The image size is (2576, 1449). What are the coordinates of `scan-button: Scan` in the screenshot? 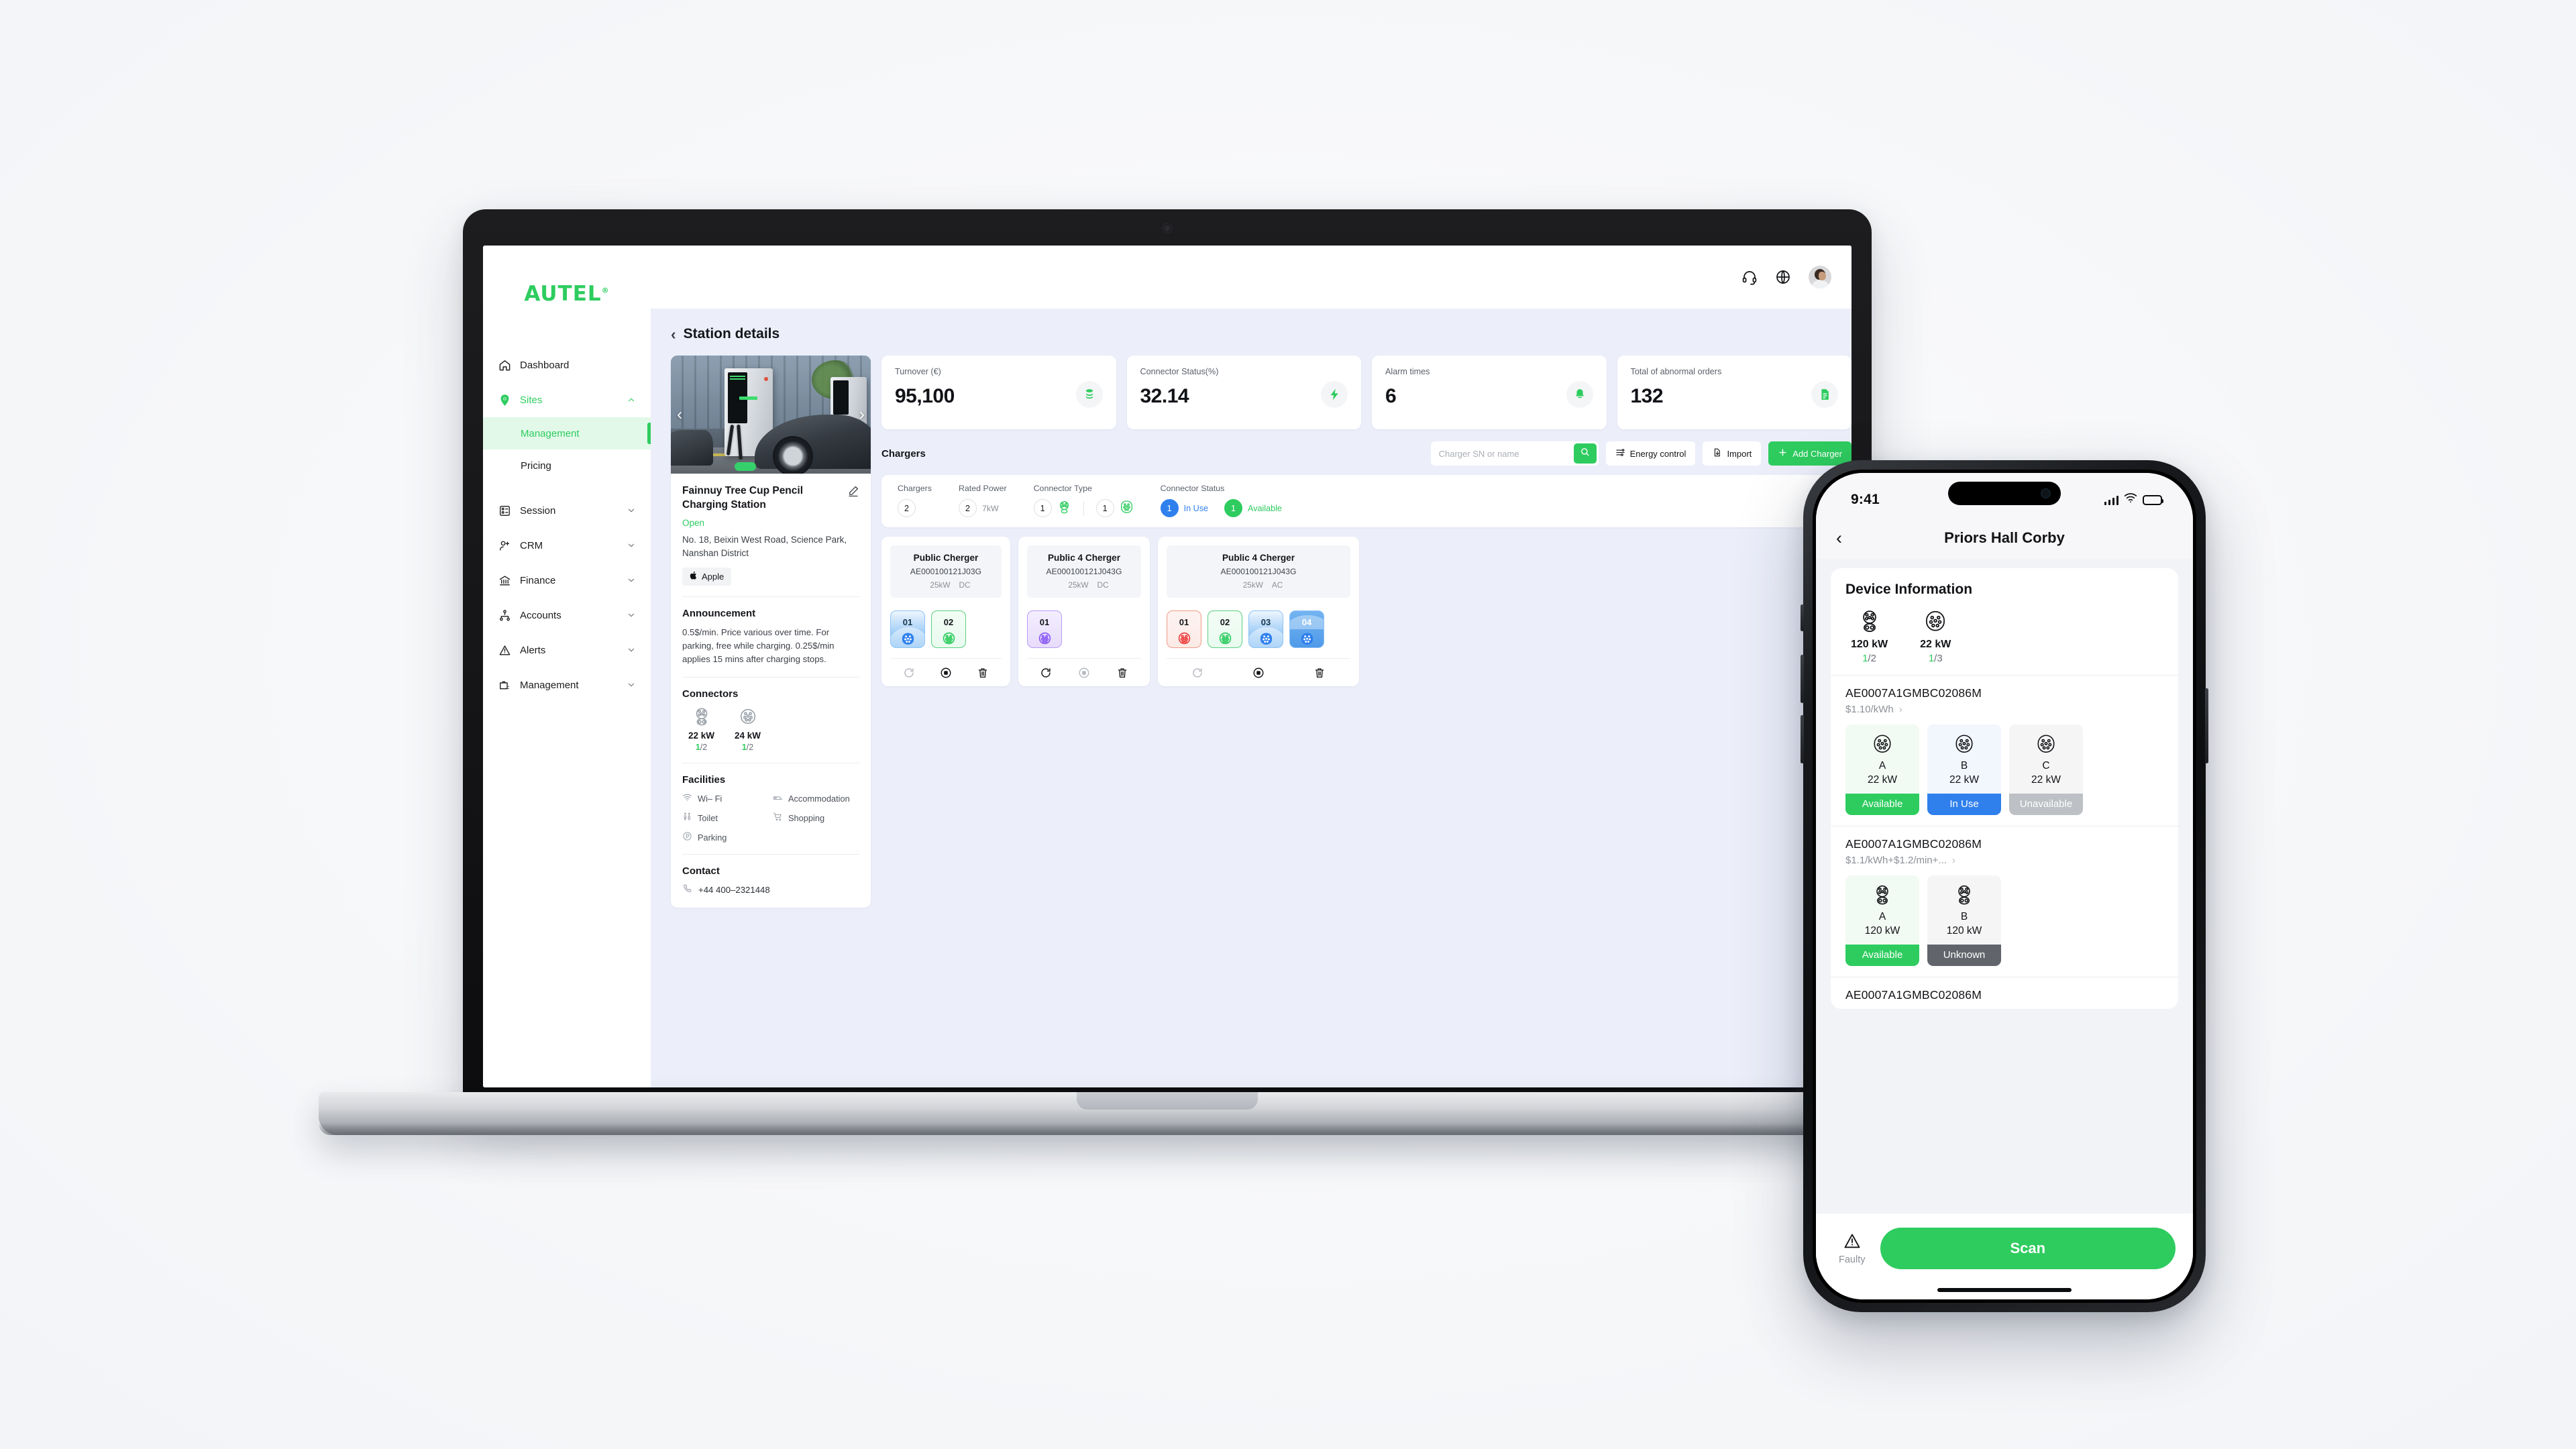 It's located at (2028, 1248).